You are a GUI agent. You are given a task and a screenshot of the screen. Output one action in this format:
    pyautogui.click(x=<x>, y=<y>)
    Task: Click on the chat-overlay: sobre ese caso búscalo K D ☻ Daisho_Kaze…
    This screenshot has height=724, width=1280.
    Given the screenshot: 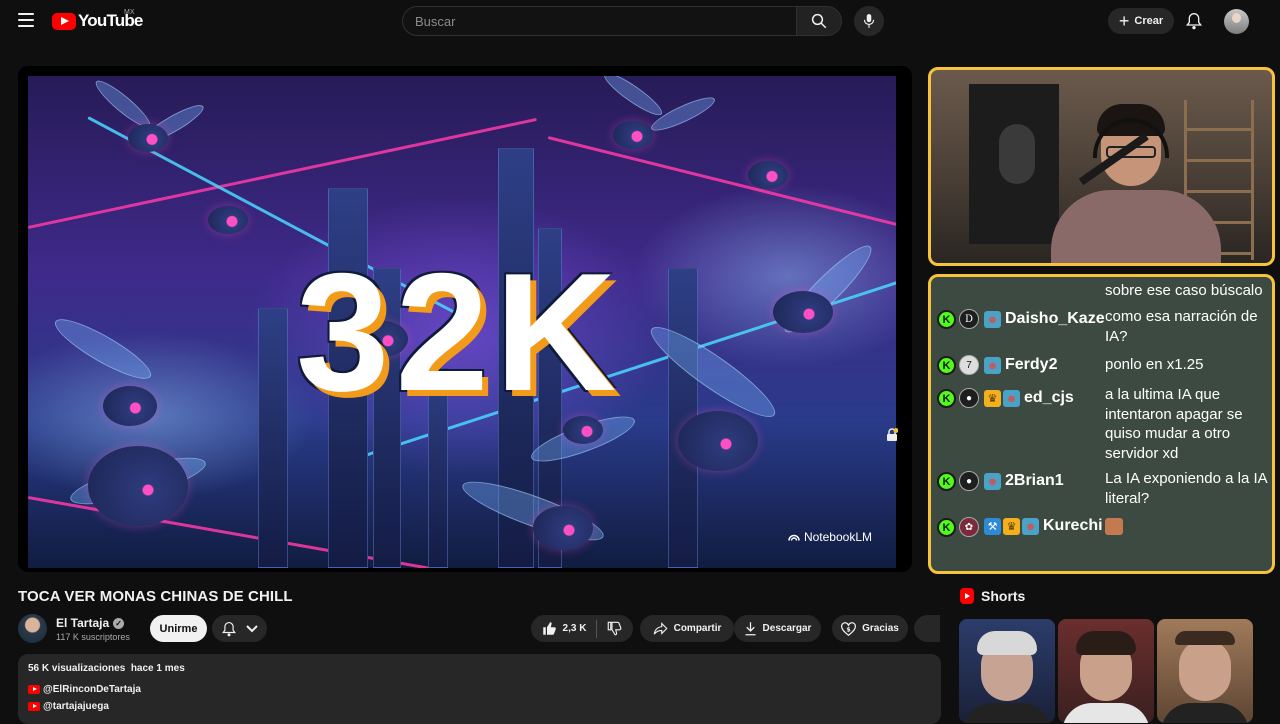 What is the action you would take?
    pyautogui.click(x=1101, y=424)
    